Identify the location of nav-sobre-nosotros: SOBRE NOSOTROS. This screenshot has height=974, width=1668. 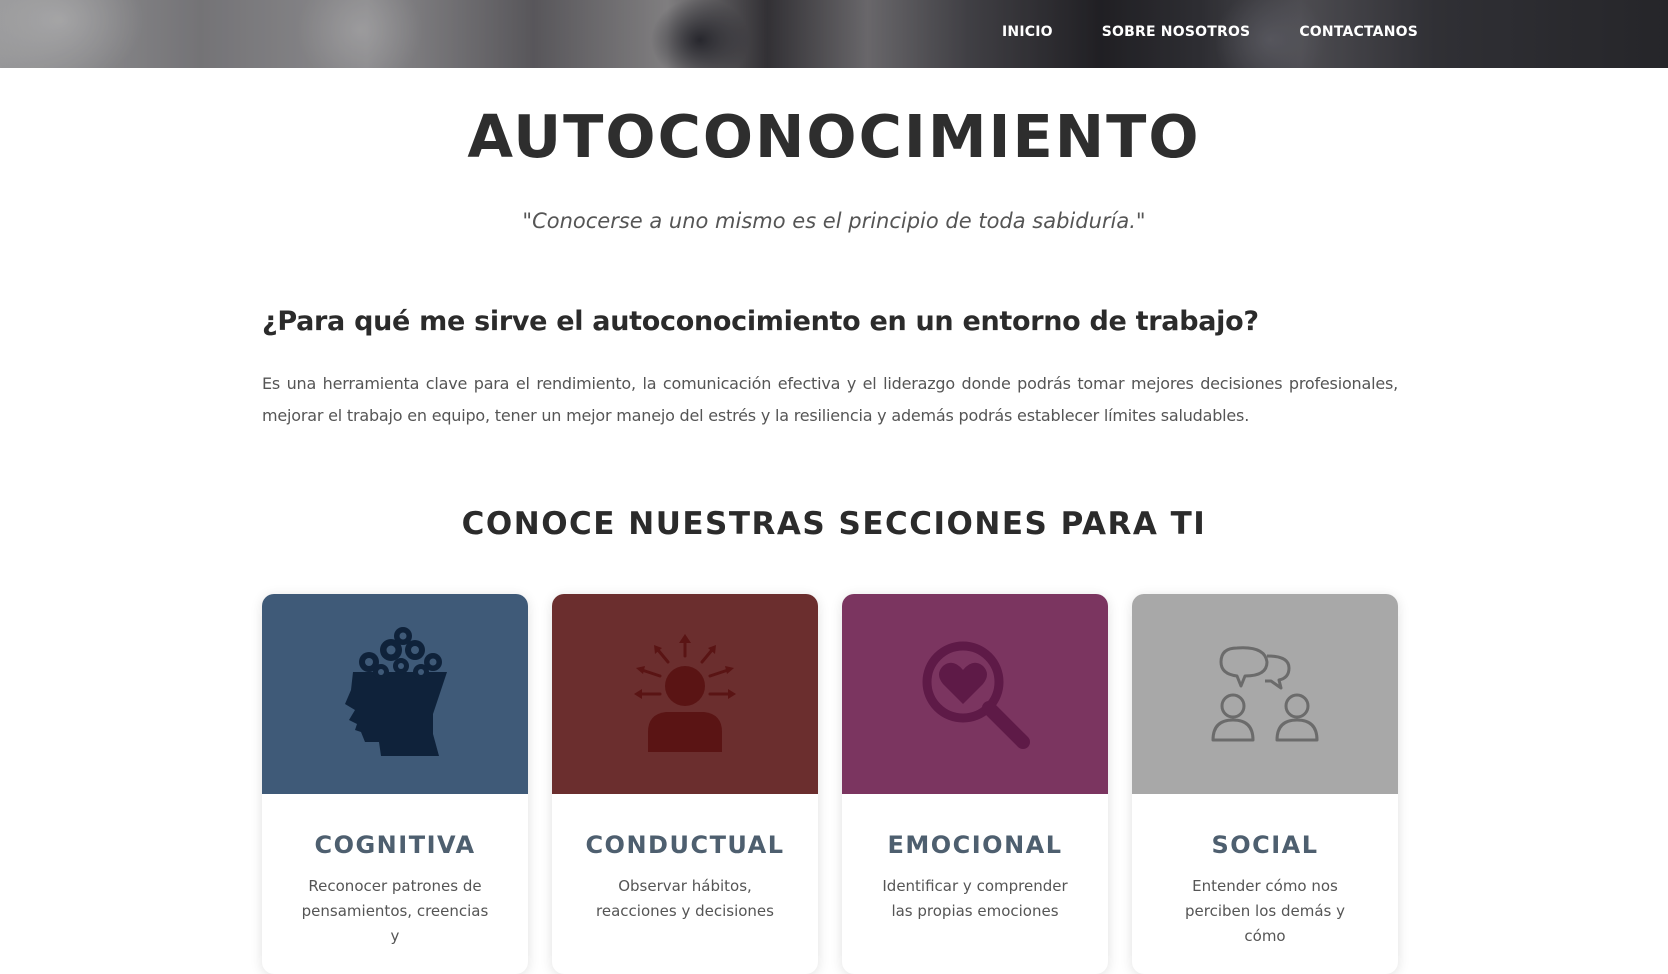
(1176, 32).